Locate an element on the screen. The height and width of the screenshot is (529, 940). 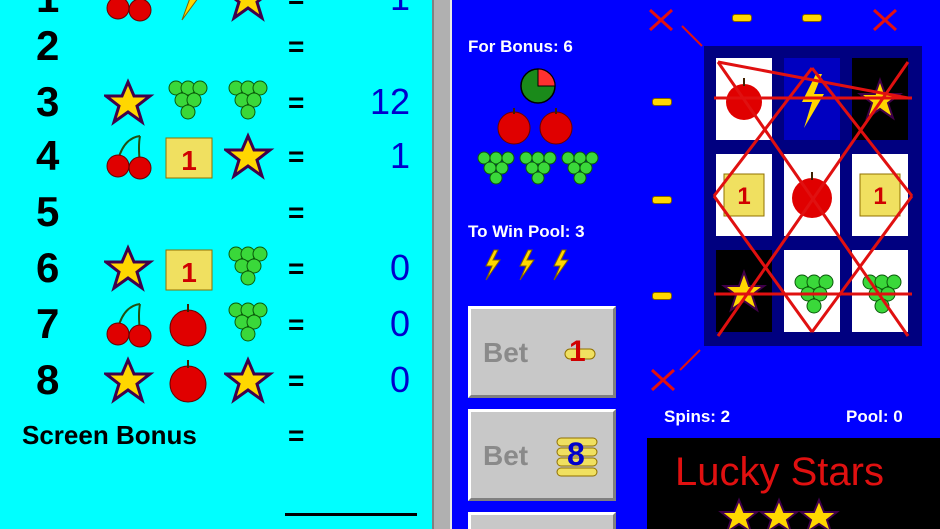
payout-row: 7 = 0 is located at coordinates (216, 324).